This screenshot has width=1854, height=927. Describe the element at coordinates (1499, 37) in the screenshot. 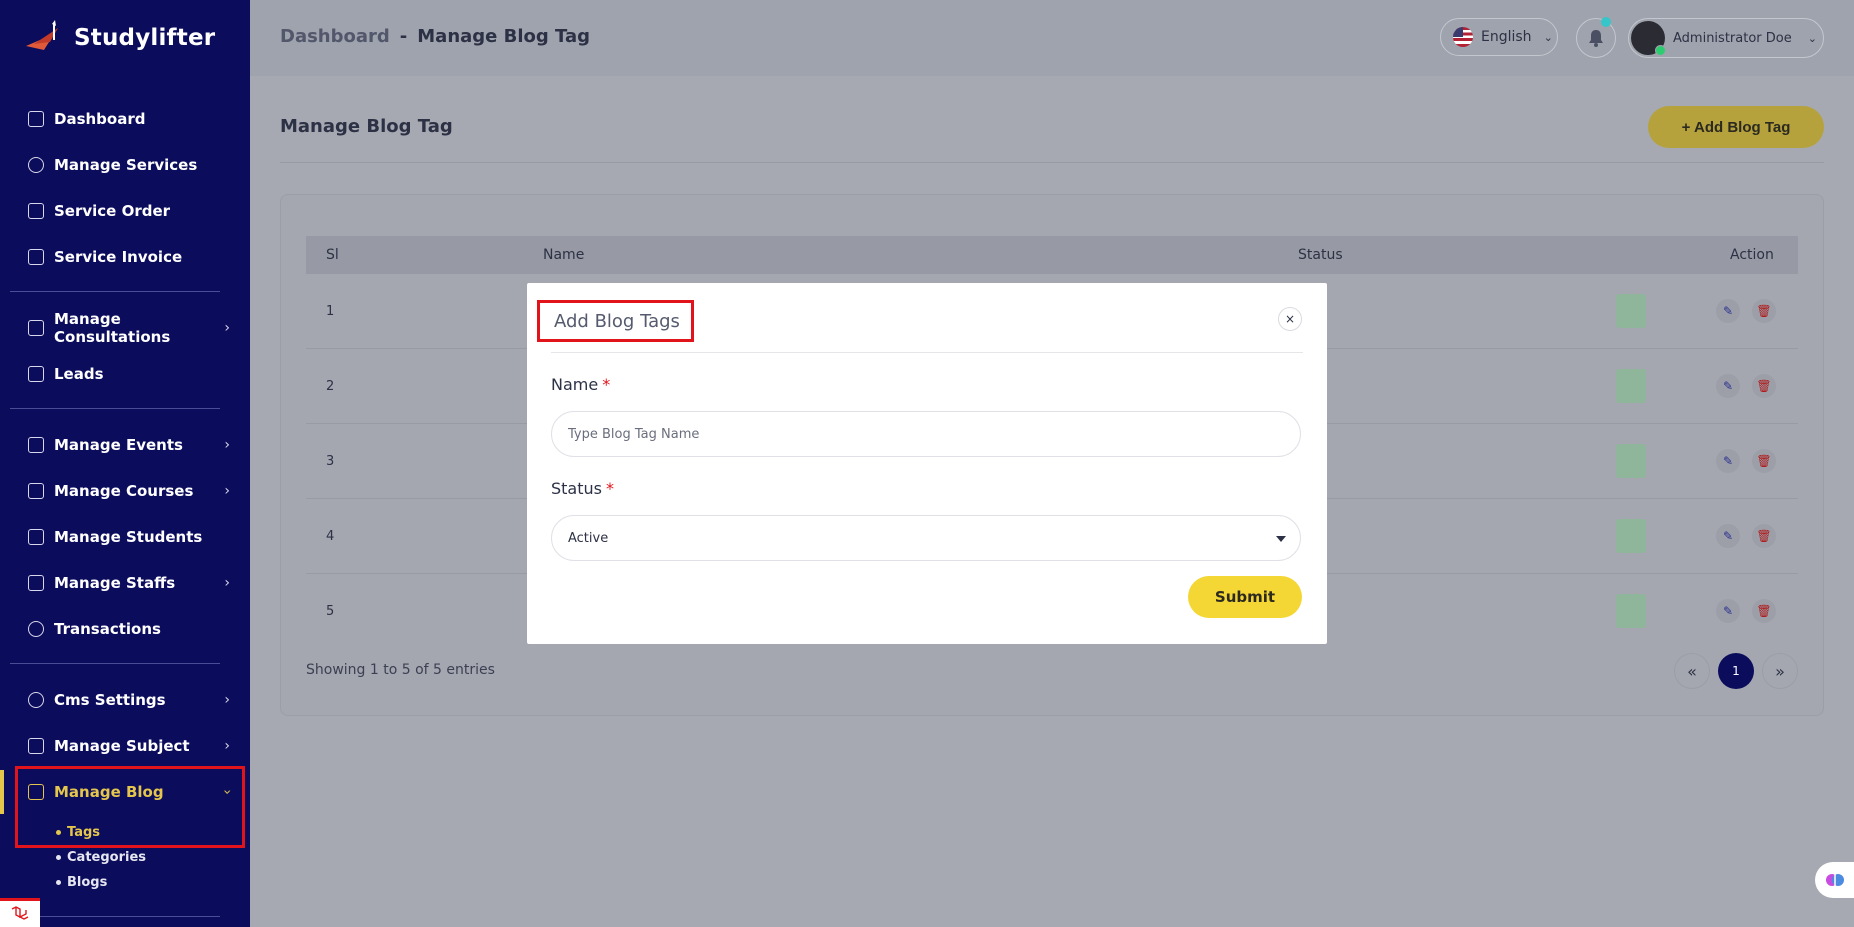

I see `language-selector: English ⌄` at that location.